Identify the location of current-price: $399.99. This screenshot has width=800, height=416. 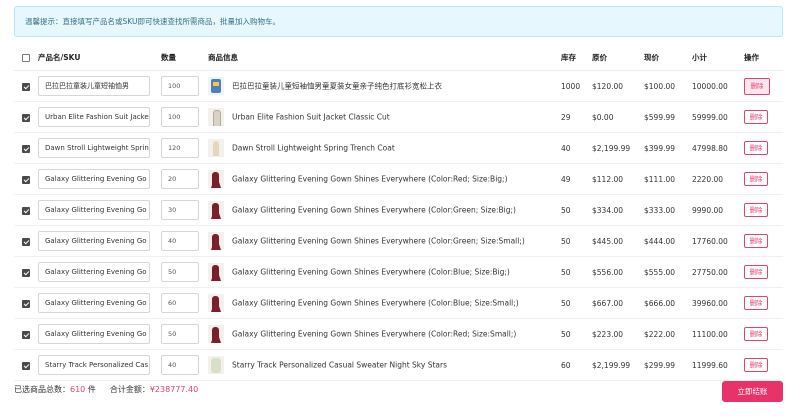
(668, 148).